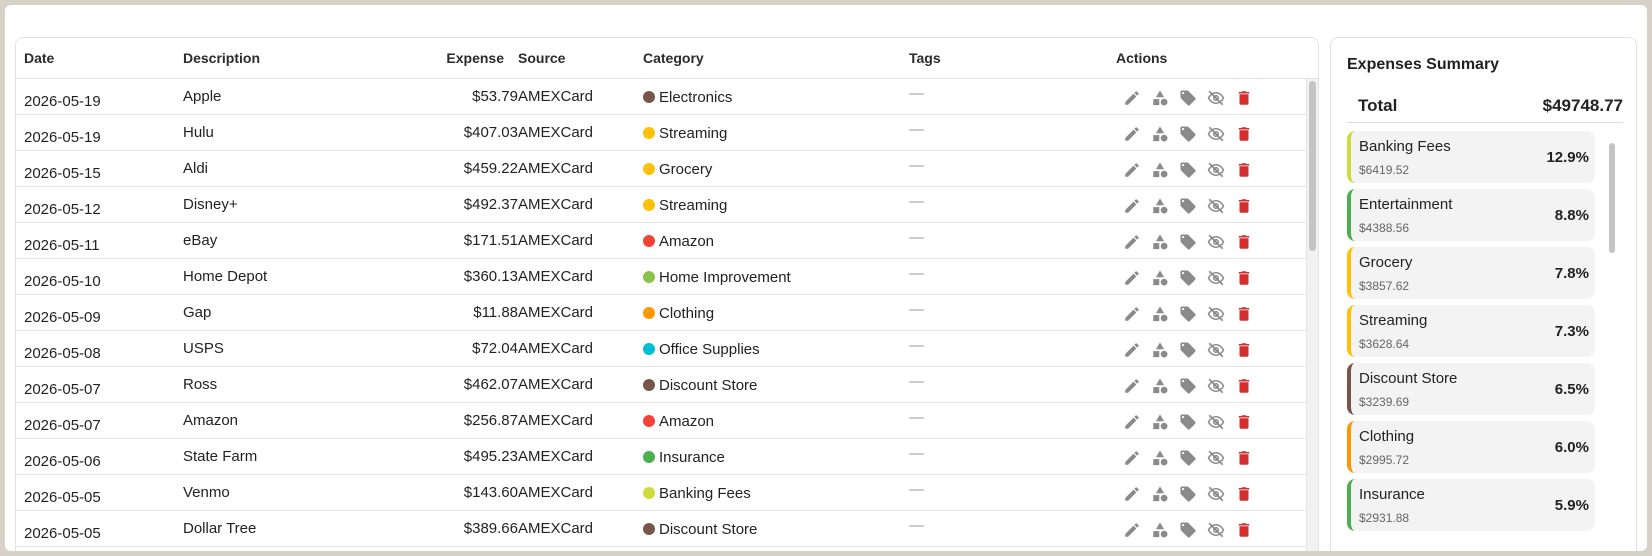  Describe the element at coordinates (1471, 505) in the screenshot. I see `category-summary-item: Insurance $2931.88 5.9%` at that location.